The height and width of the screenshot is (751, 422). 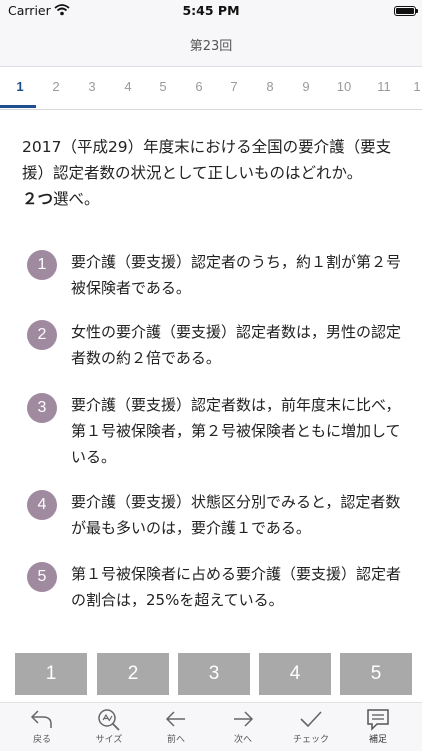 I want to click on size-button: サイズ, so click(x=109, y=726).